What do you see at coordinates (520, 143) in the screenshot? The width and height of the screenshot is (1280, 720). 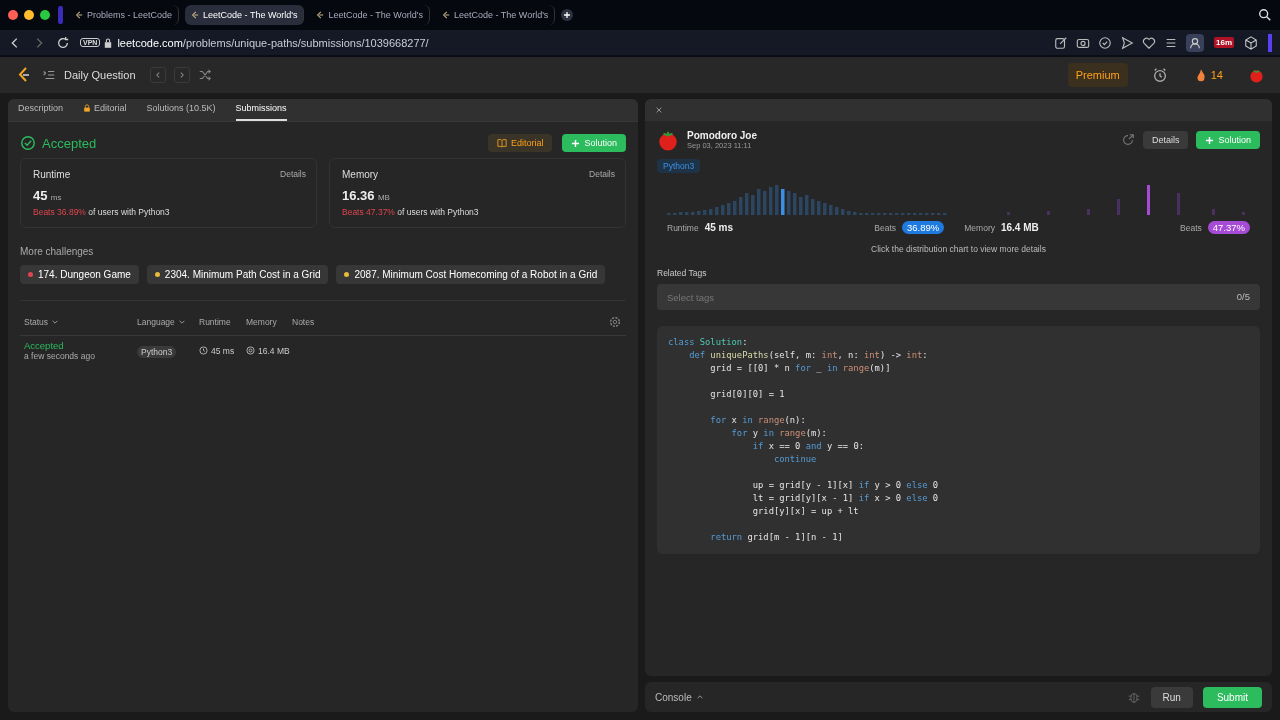 I see `editorial-button: Editorial` at bounding box center [520, 143].